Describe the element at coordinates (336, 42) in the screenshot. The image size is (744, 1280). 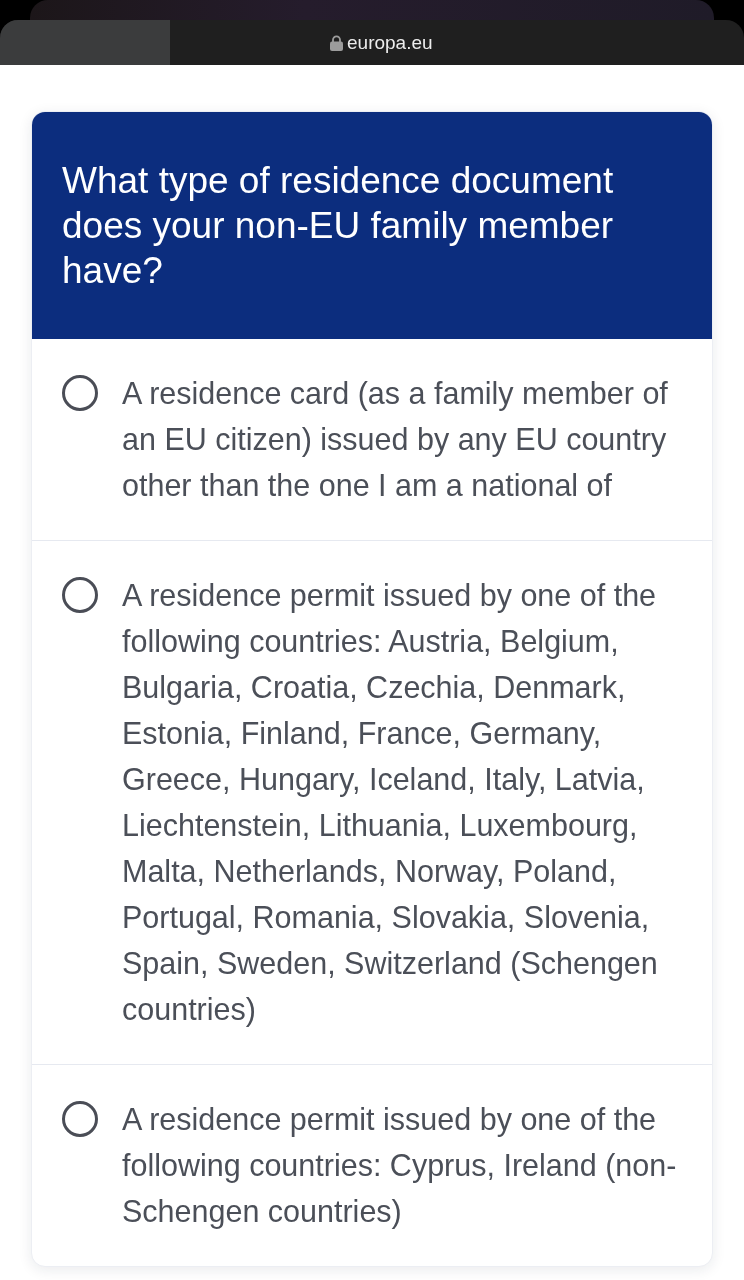
I see `lock-icon` at that location.